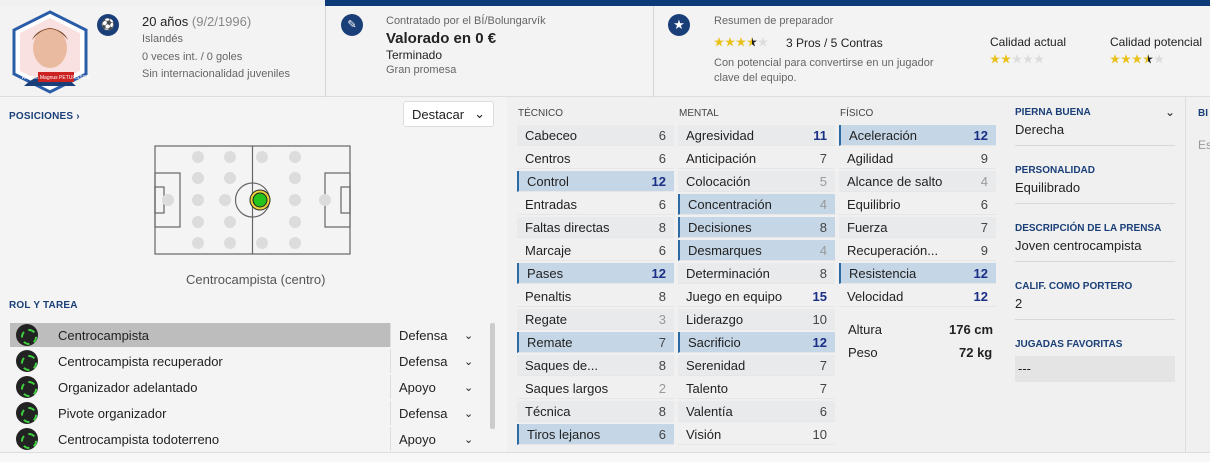  I want to click on attr-row-fisico: Velocidad 12, so click(917, 296).